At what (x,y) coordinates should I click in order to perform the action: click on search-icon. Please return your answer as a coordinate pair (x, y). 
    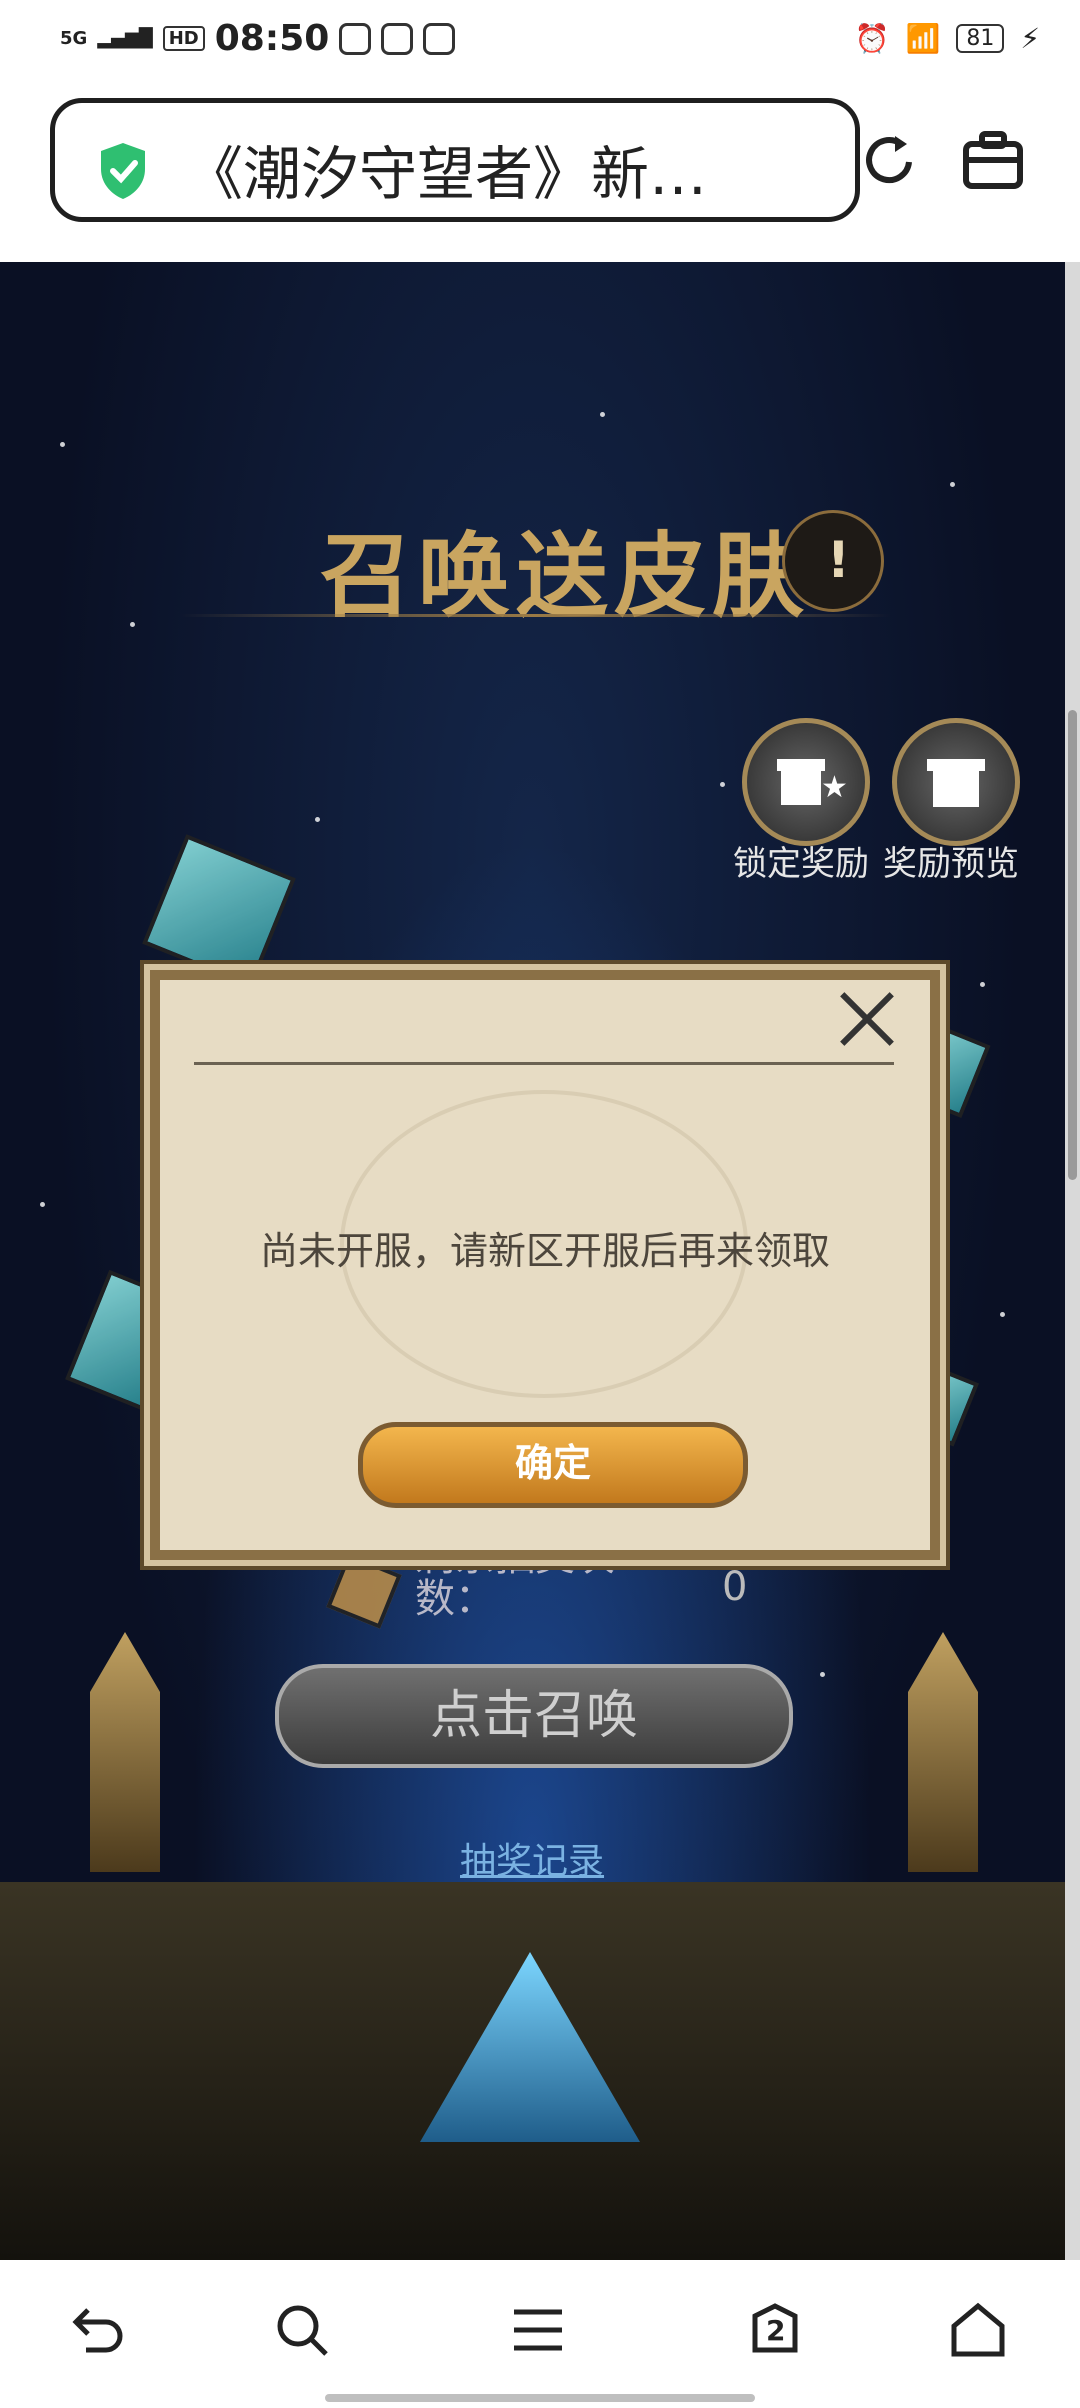
    Looking at the image, I should click on (302, 2332).